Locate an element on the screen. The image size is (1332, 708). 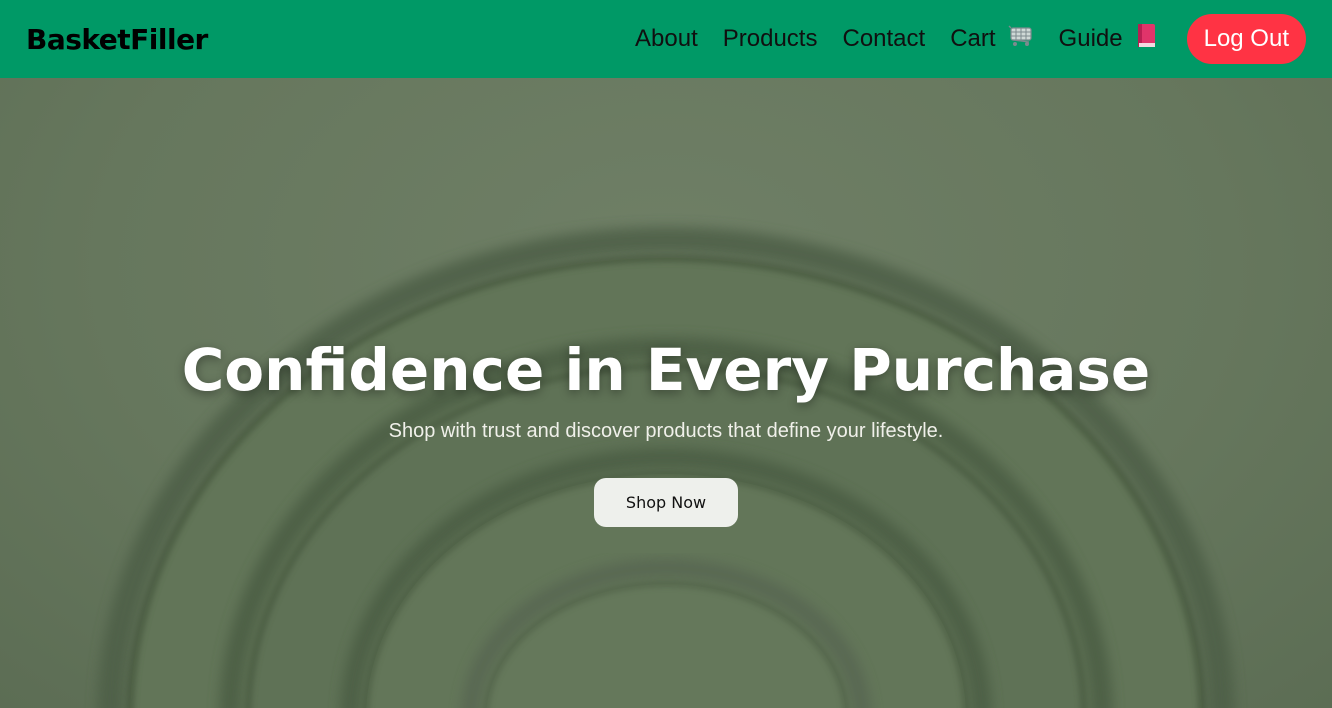
nav-link-about: About is located at coordinates (666, 39).